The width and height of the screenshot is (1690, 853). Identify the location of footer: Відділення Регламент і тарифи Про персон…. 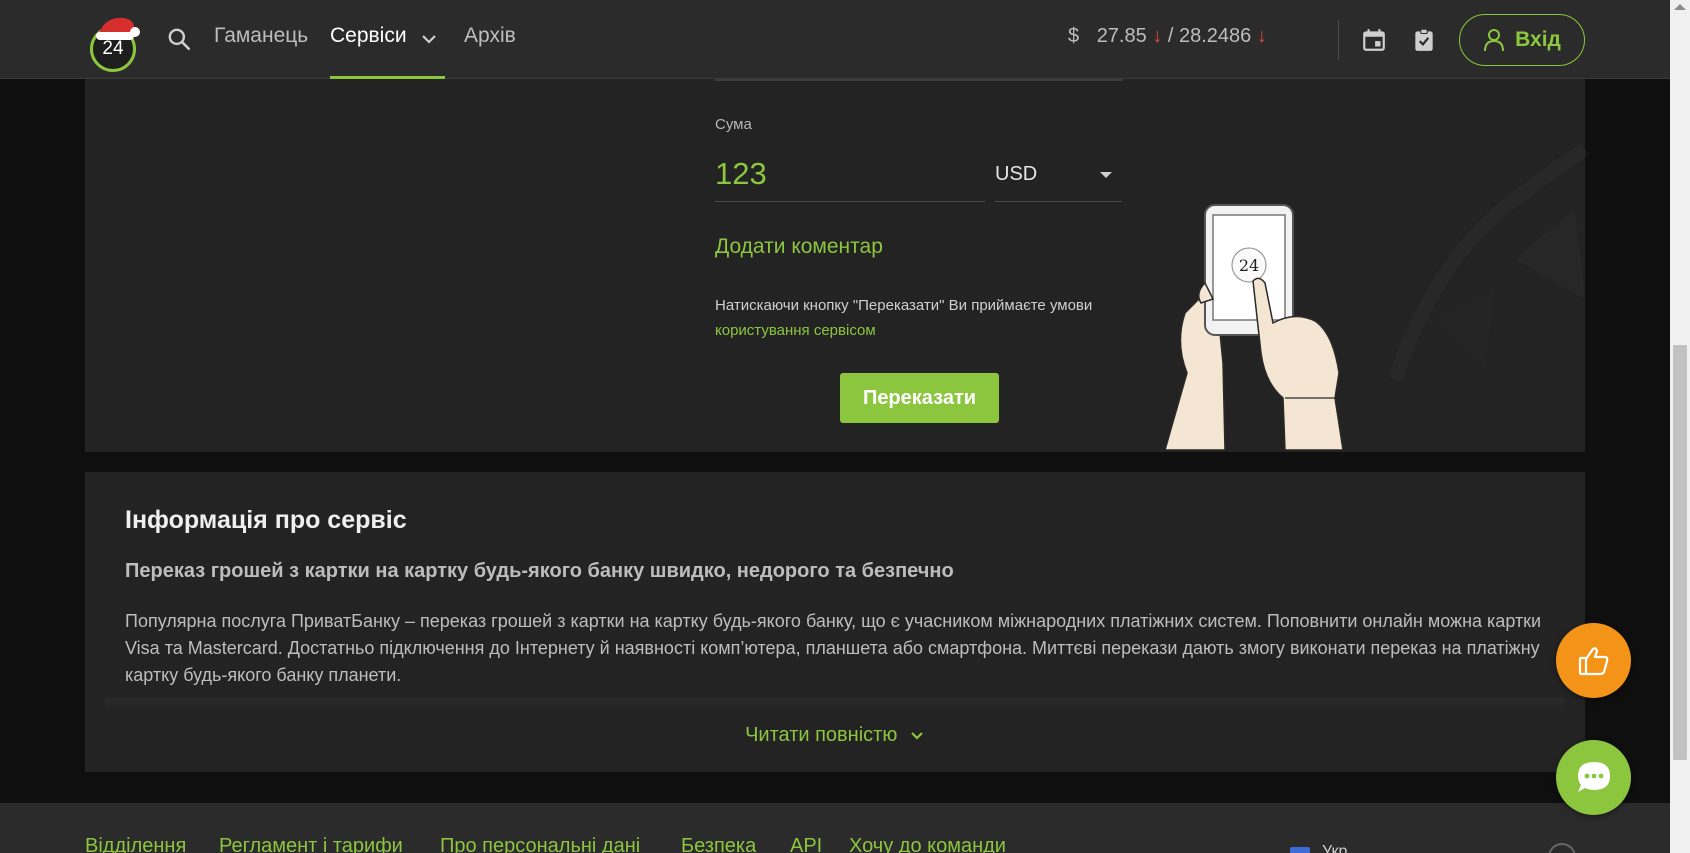
(835, 828).